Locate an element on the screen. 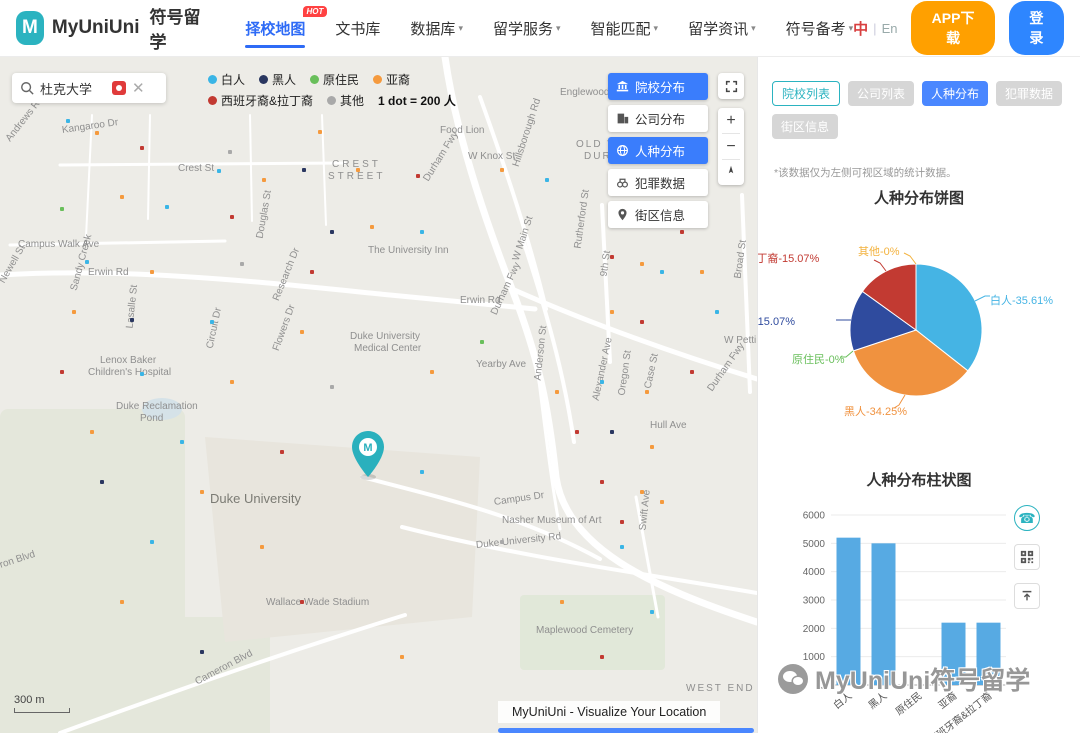 The width and height of the screenshot is (1080, 733). nav-right: 中 | En APP下载 登录 is located at coordinates (958, 28).